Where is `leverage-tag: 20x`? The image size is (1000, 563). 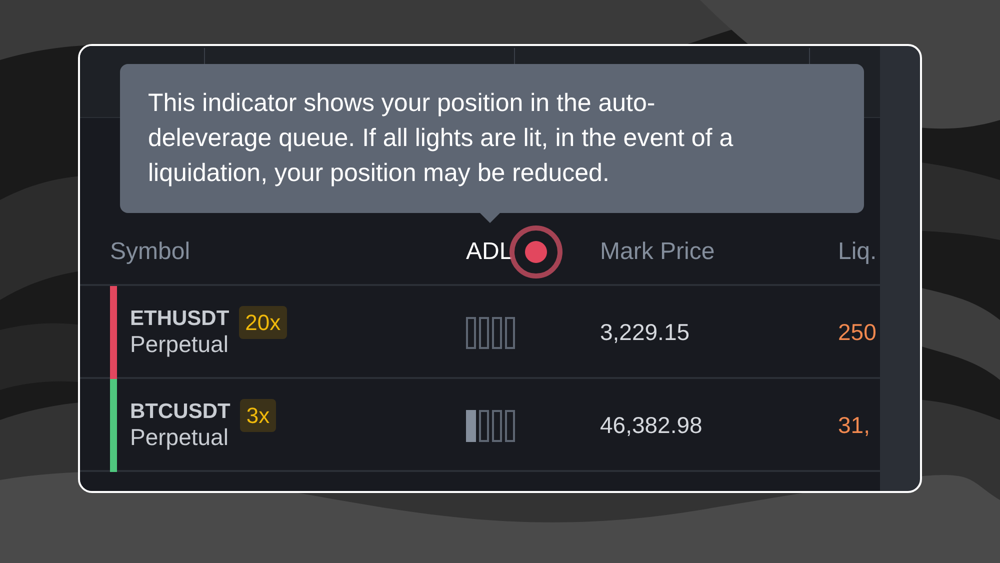 leverage-tag: 20x is located at coordinates (263, 322).